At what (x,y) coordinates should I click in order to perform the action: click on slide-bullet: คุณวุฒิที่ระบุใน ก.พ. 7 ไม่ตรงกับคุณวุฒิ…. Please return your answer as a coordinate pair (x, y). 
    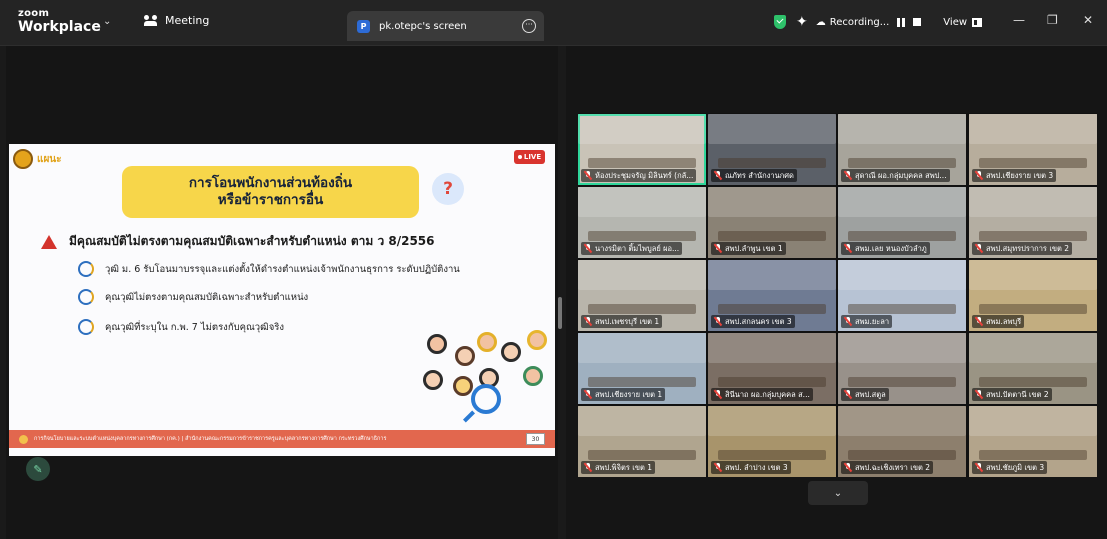
    Looking at the image, I should click on (181, 327).